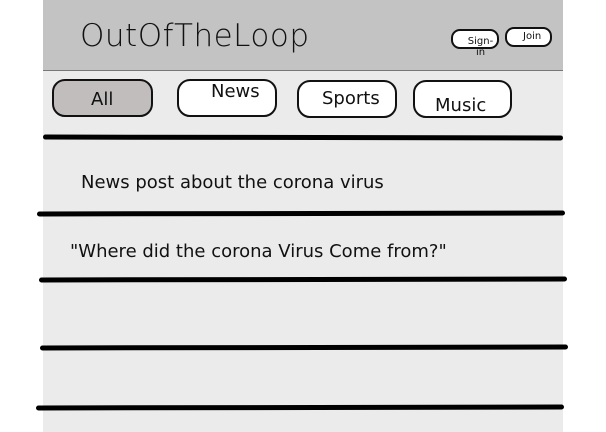  Describe the element at coordinates (480, 47) in the screenshot. I see `sign-in-label: Sign-in` at that location.